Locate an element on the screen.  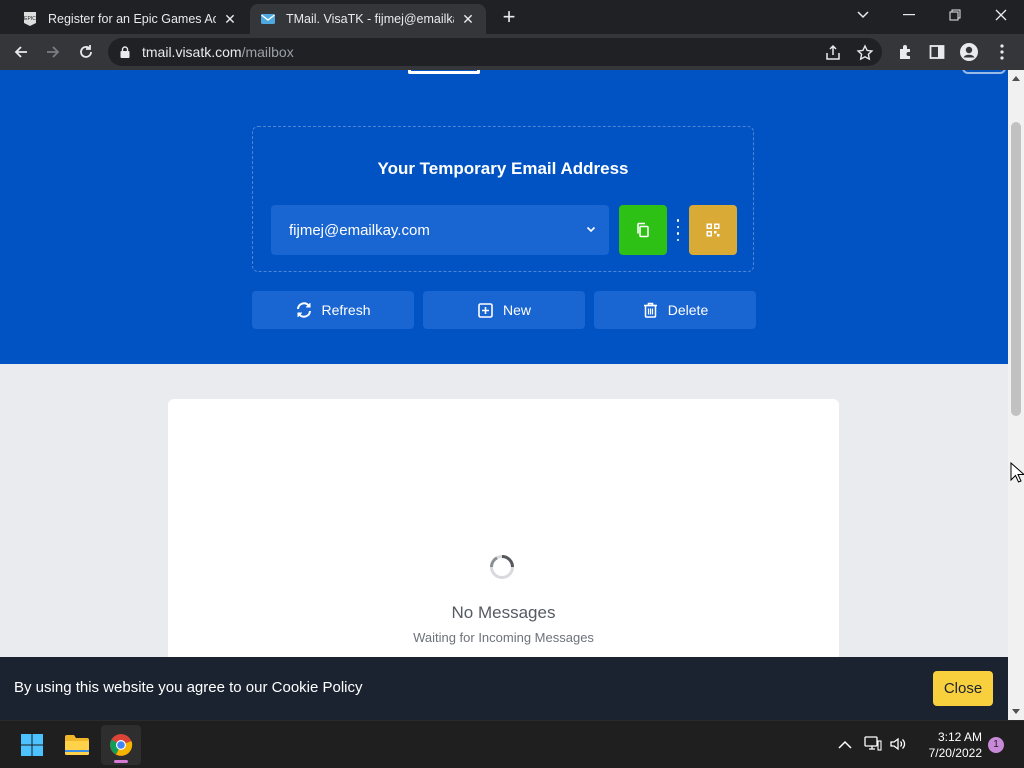
waiting-subtitle: Waiting for Incoming Messages is located at coordinates (503, 637).